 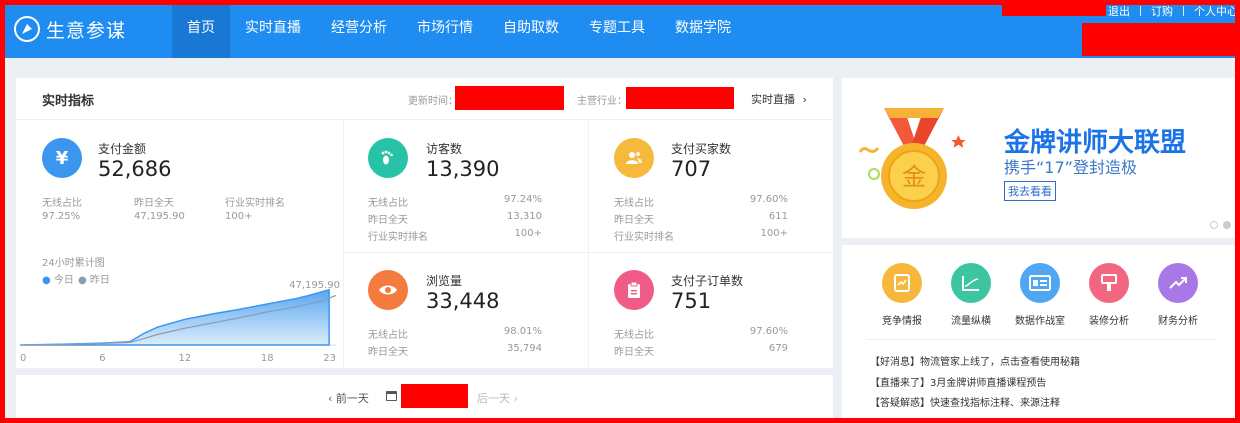 What do you see at coordinates (768, 331) in the screenshot?
I see `stat-value: 97.60%` at bounding box center [768, 331].